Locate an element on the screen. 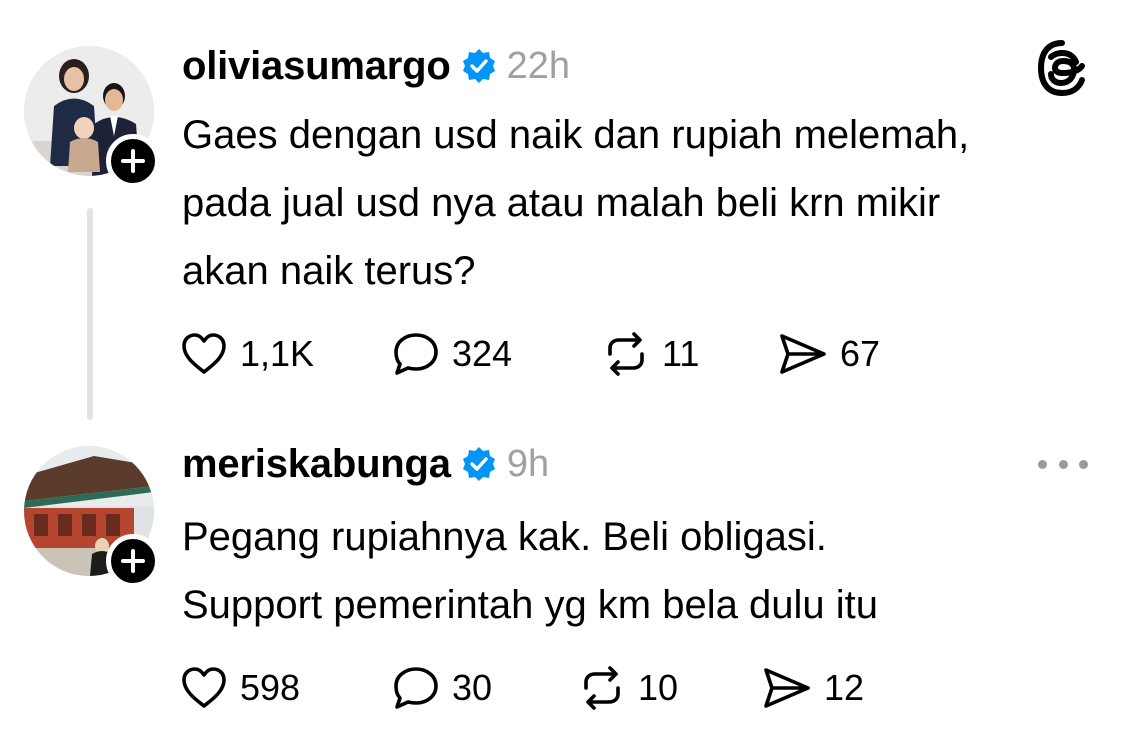 The image size is (1125, 743). like-button: 1,1K is located at coordinates (247, 354).